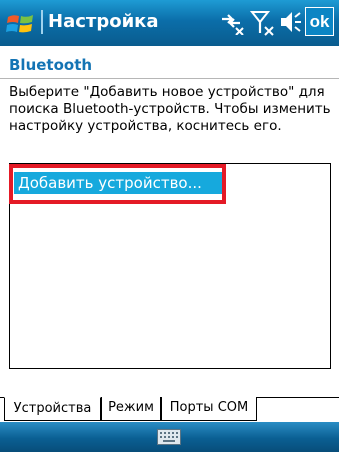  Describe the element at coordinates (232, 22) in the screenshot. I see `connectivity-icon` at that location.